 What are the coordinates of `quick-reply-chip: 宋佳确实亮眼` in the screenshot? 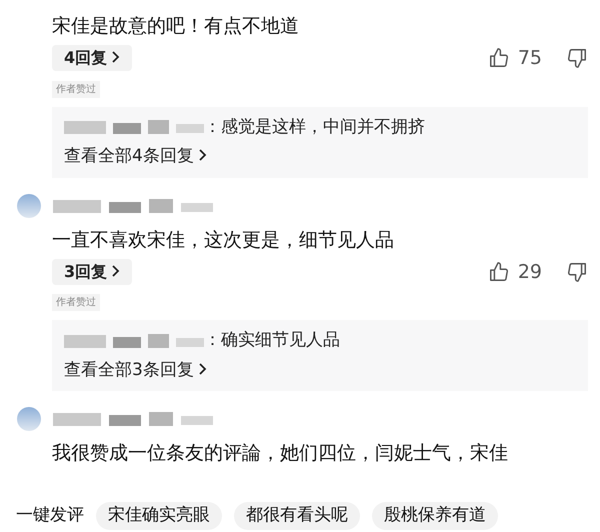 It's located at (159, 516).